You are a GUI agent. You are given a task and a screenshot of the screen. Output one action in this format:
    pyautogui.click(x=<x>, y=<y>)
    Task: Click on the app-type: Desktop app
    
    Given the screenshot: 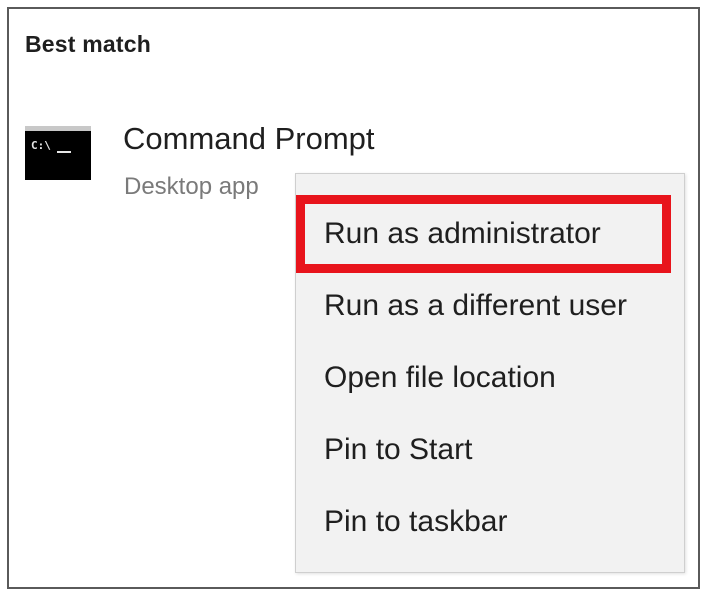 What is the action you would take?
    pyautogui.click(x=191, y=186)
    